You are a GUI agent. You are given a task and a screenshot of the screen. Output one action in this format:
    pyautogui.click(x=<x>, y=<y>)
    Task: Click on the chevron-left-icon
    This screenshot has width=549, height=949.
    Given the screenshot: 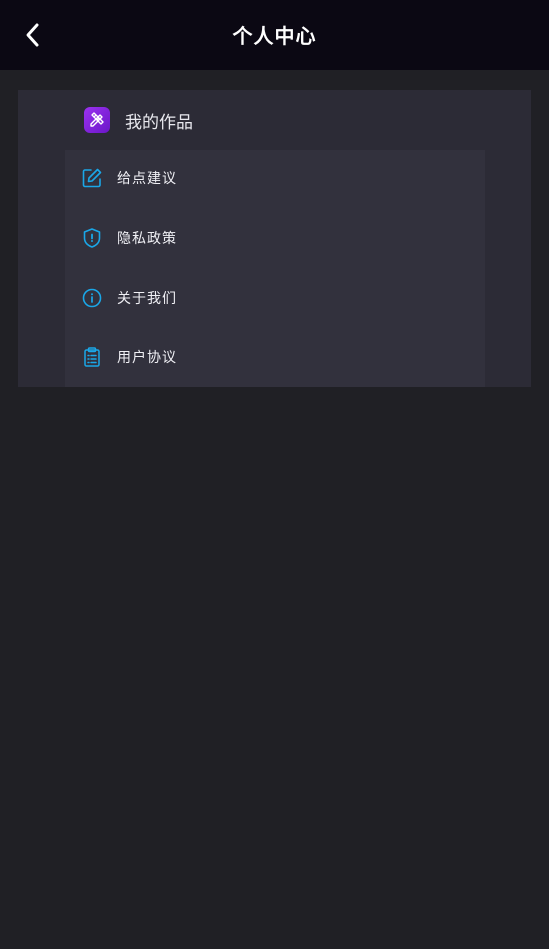 What is the action you would take?
    pyautogui.click(x=33, y=35)
    